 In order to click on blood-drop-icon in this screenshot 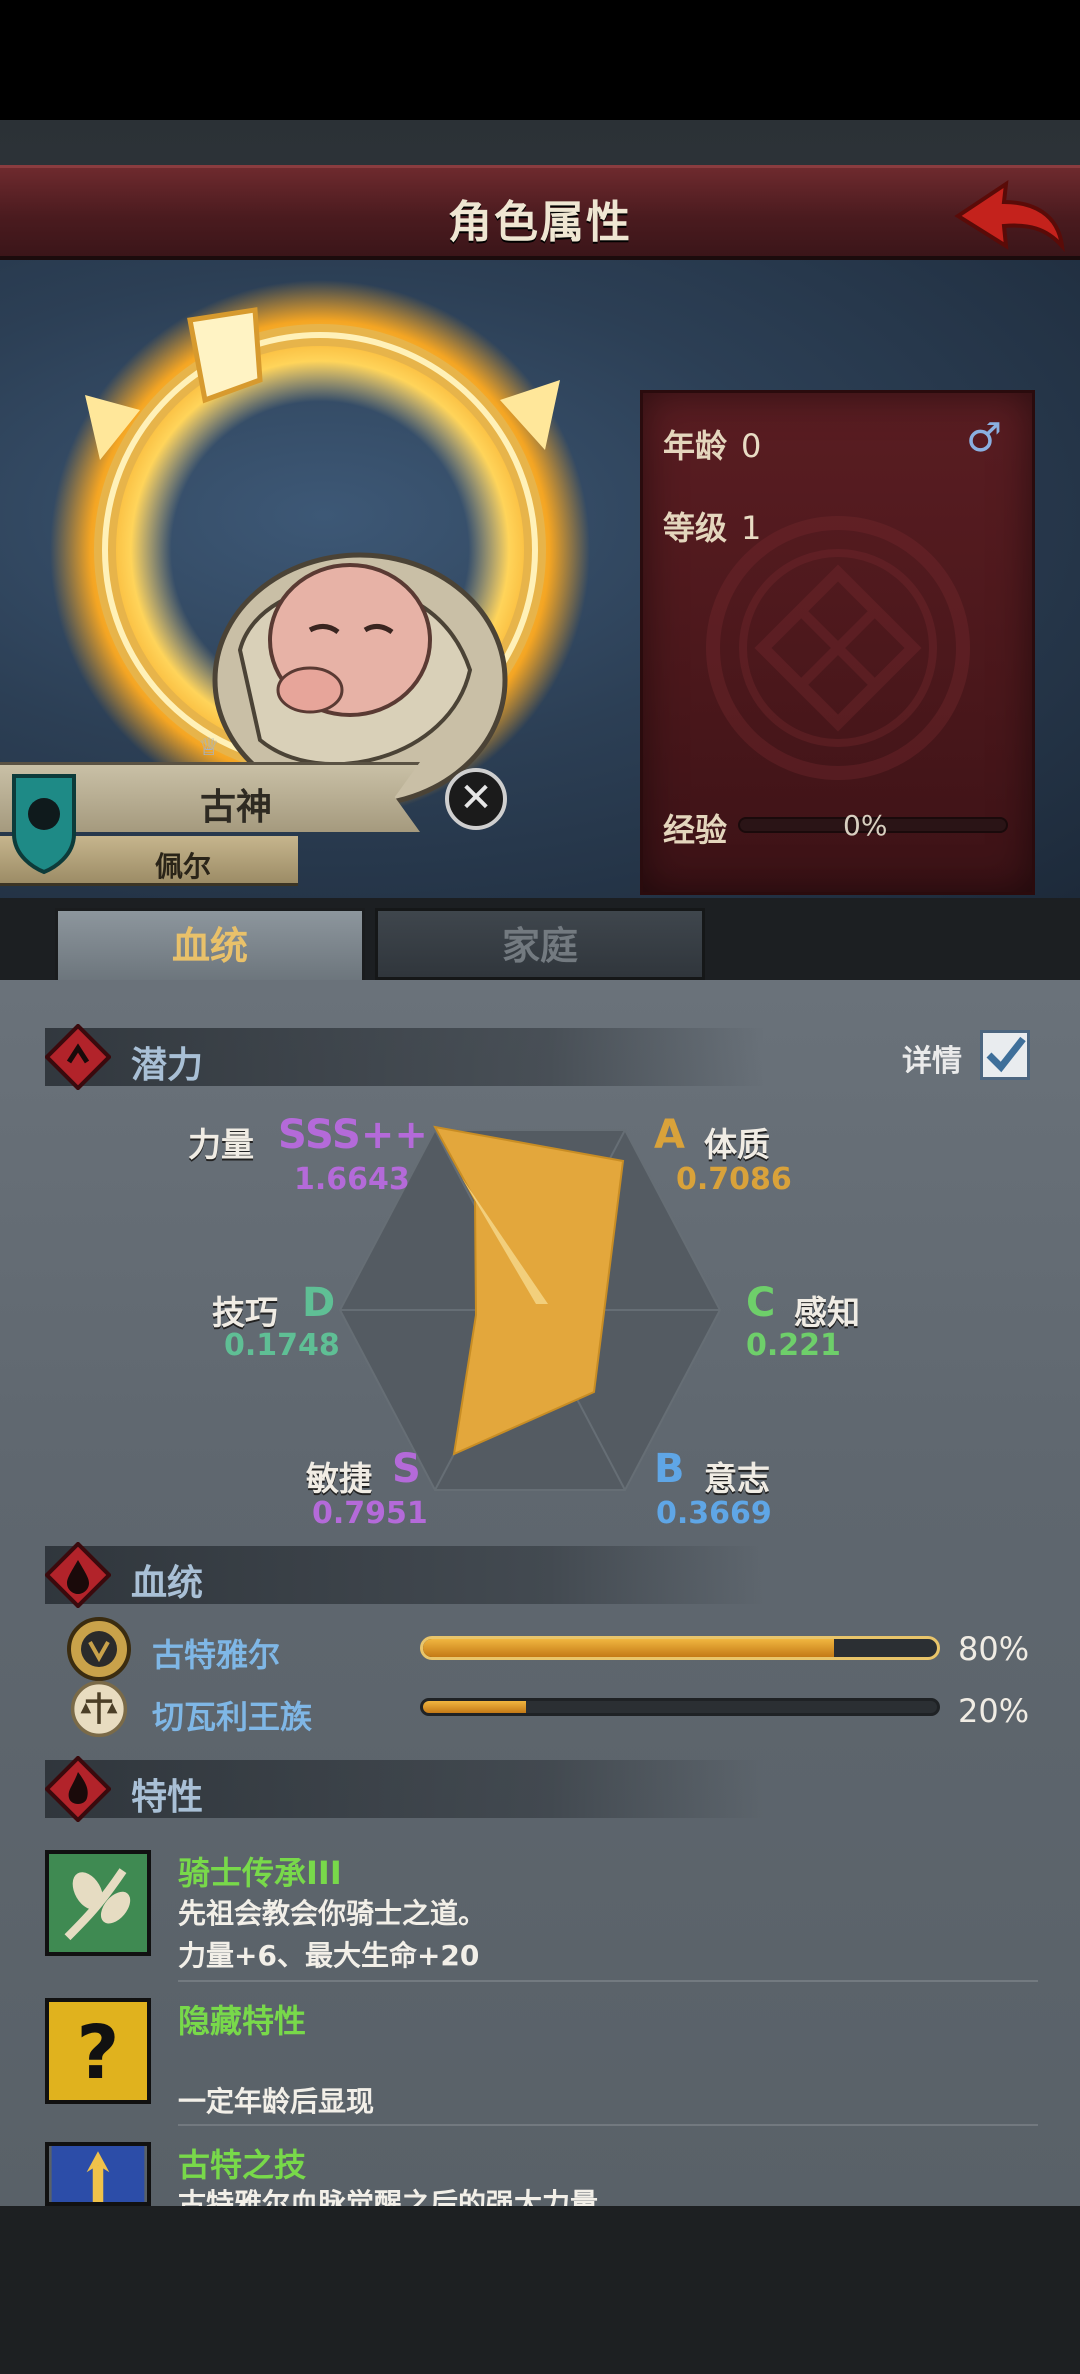, I will do `click(78, 1575)`.